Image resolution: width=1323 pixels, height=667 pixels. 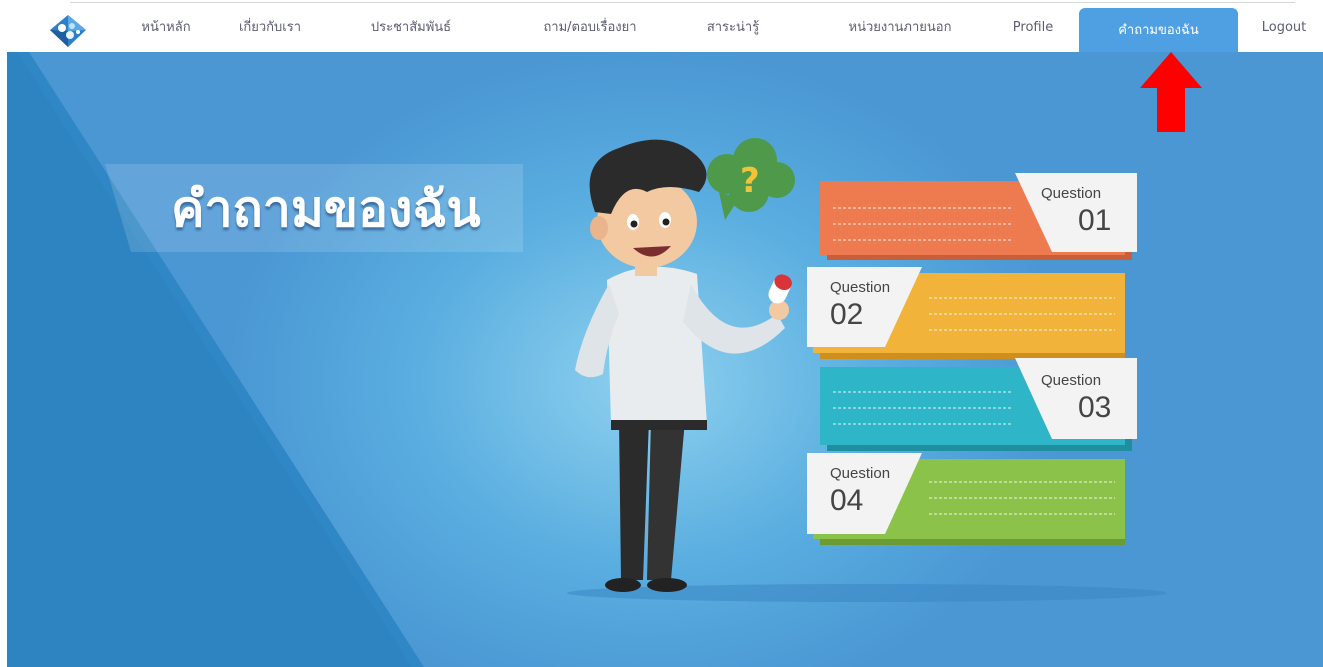 What do you see at coordinates (68, 31) in the screenshot?
I see `site-logo` at bounding box center [68, 31].